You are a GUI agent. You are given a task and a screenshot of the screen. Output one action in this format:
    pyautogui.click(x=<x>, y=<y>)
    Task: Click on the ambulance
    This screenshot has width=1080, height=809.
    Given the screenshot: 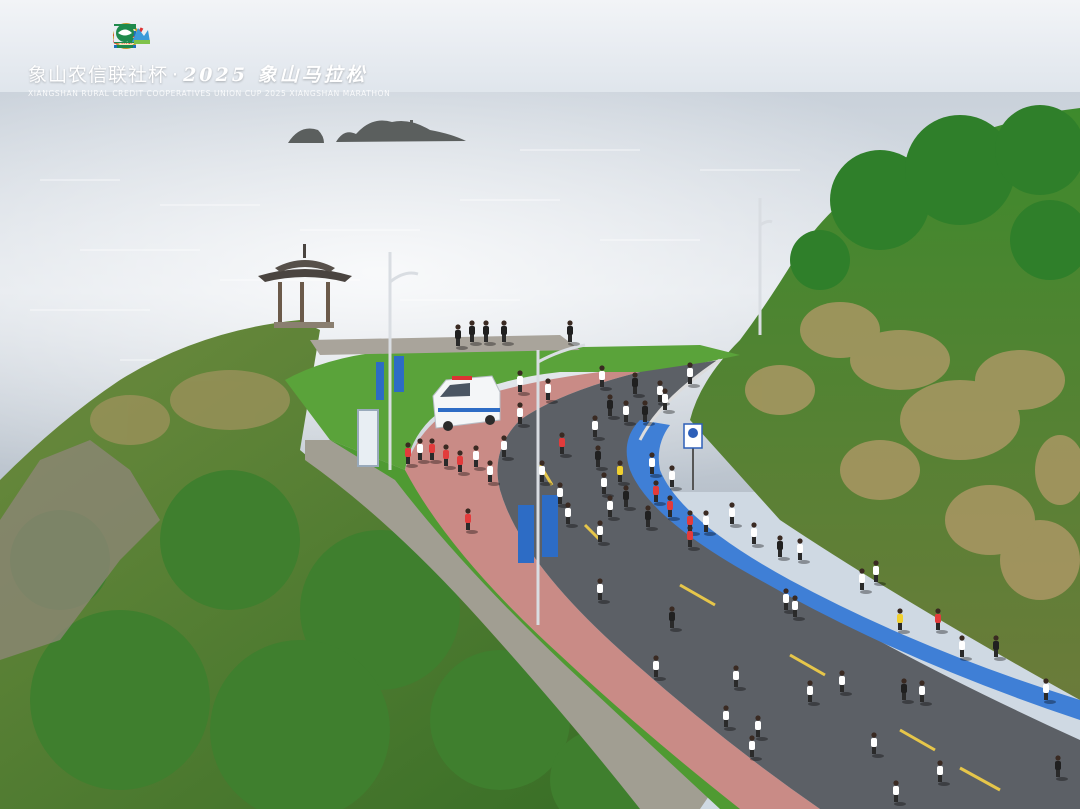 What is the action you would take?
    pyautogui.click(x=466, y=403)
    